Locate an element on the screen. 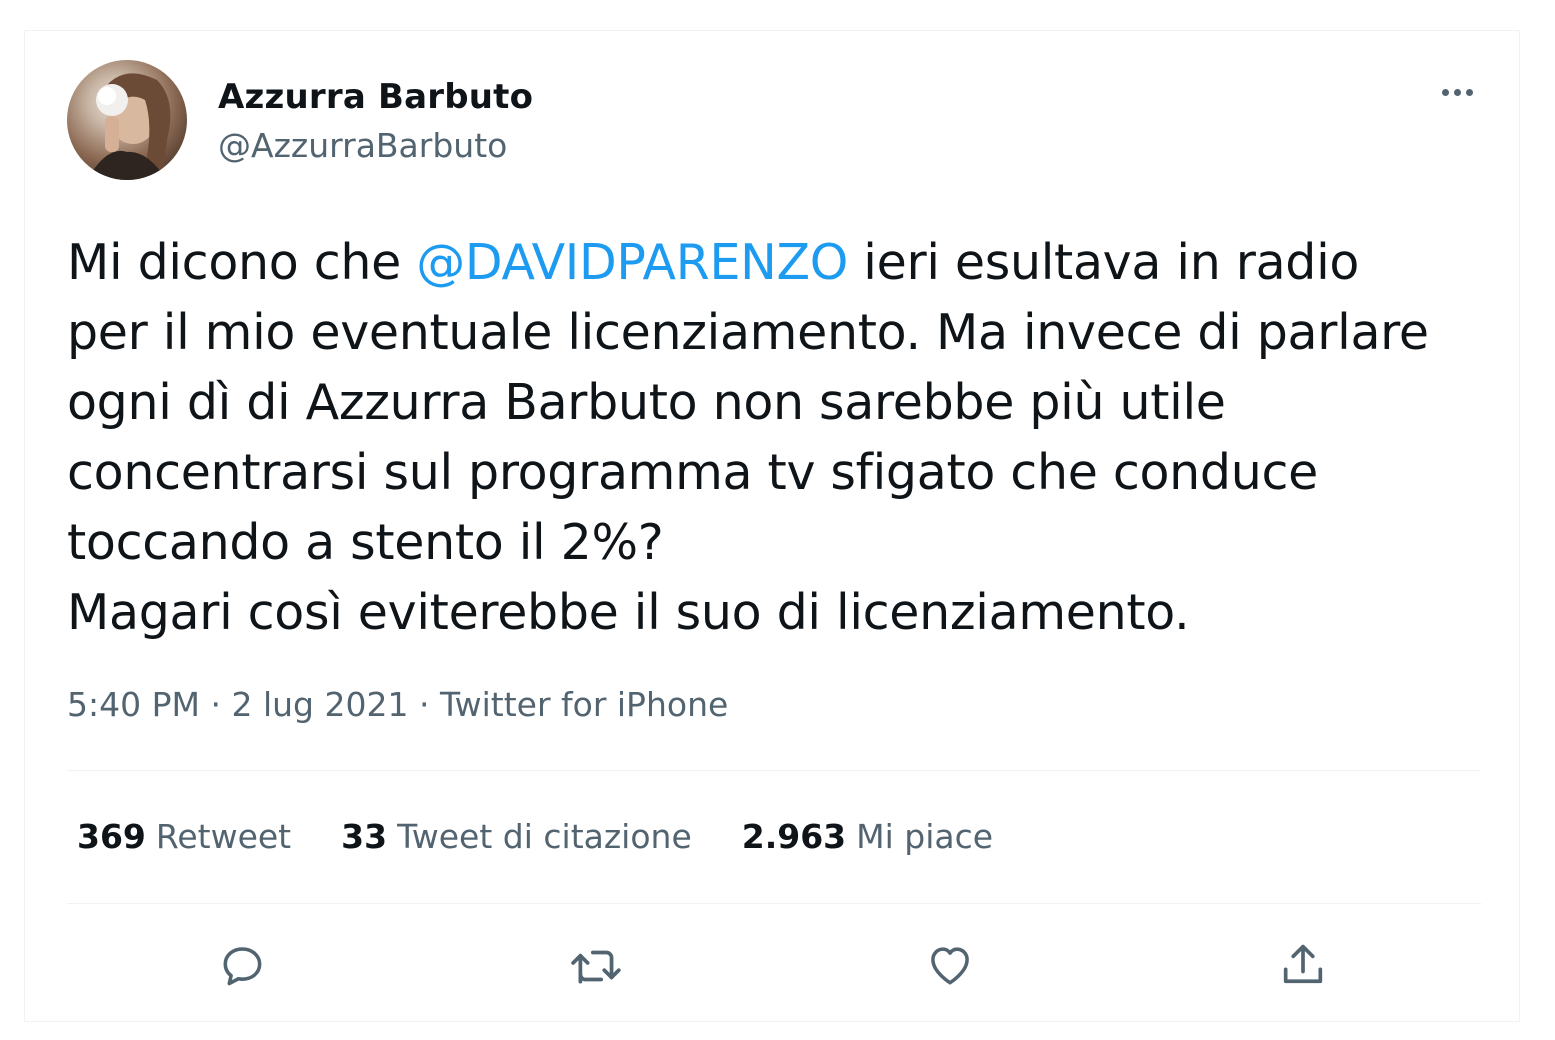  like-count-label: Mi piace is located at coordinates (925, 836).